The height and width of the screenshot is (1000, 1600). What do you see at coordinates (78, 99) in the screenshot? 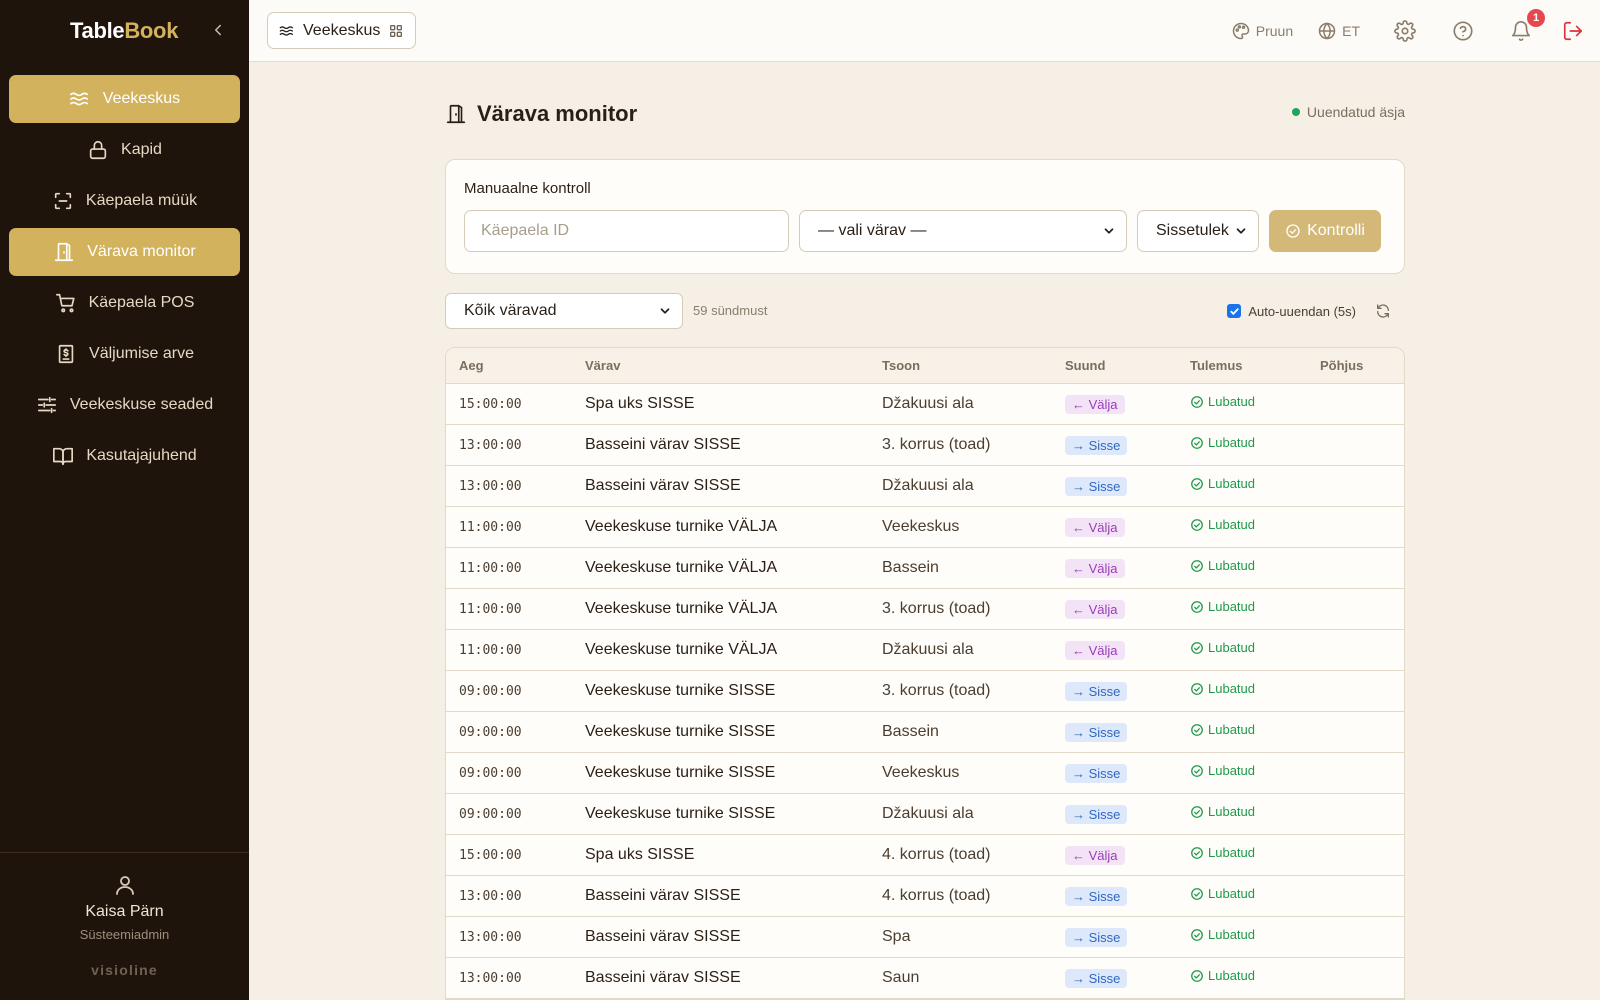
I see `waves-icon` at bounding box center [78, 99].